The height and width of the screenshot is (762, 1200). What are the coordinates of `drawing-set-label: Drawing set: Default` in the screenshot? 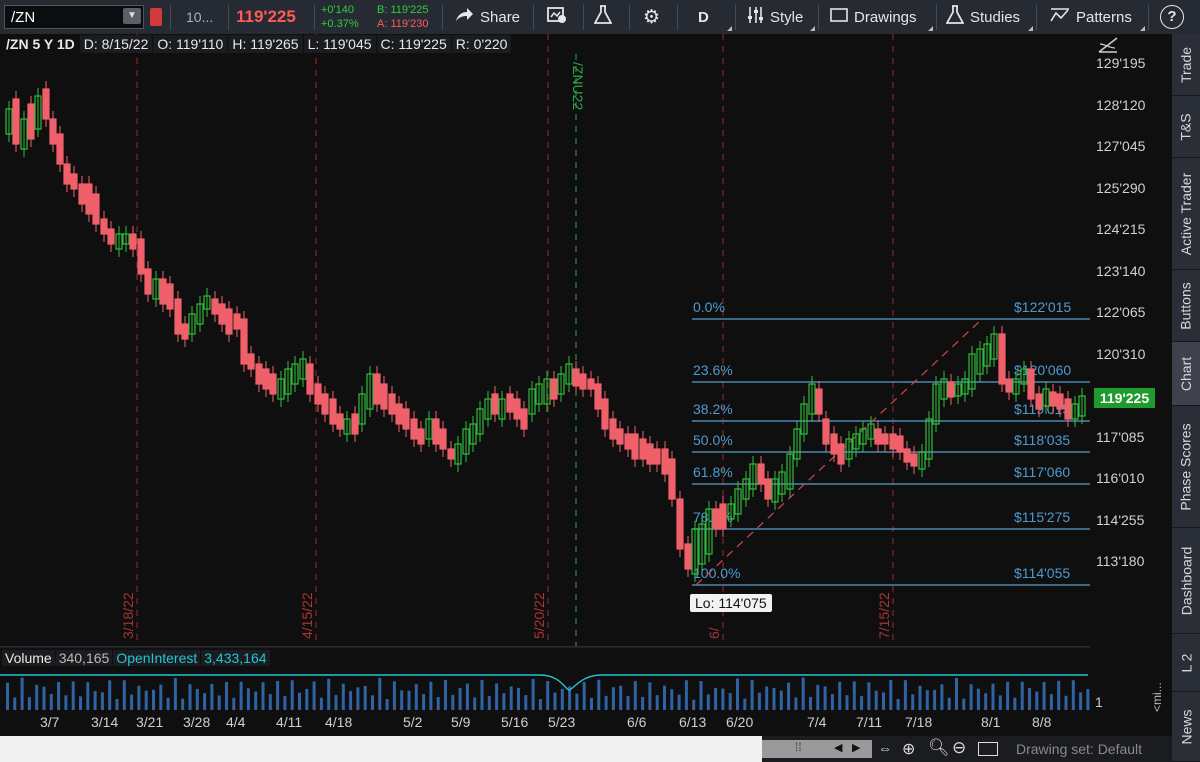 It's located at (1079, 749).